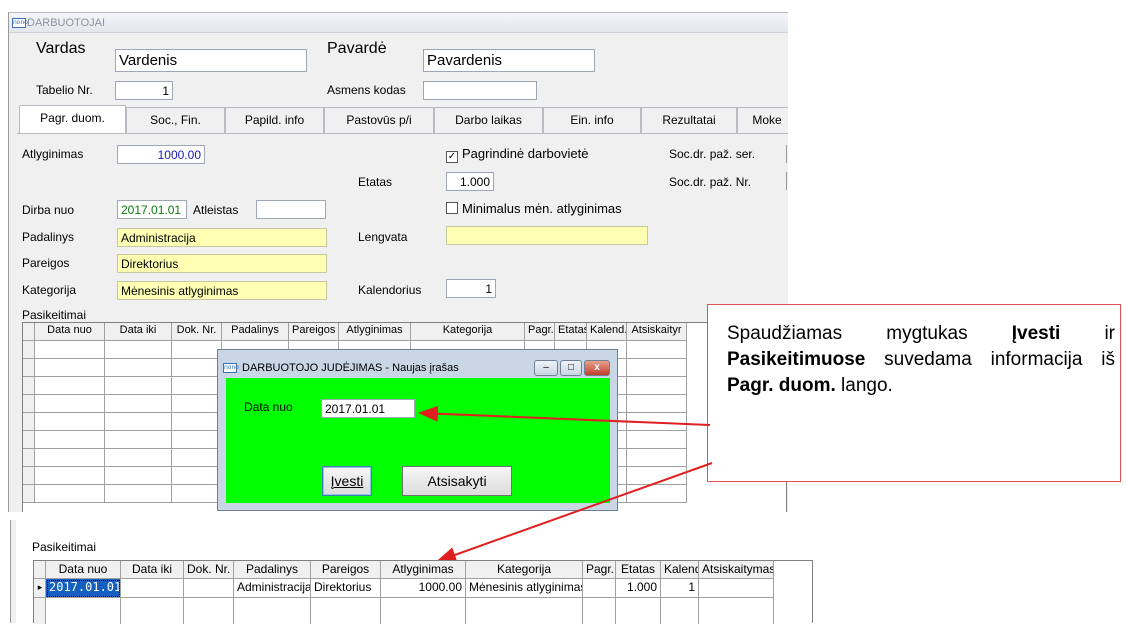 This screenshot has width=1126, height=624. Describe the element at coordinates (680, 570) in the screenshot. I see `column-header: Kalend.` at that location.